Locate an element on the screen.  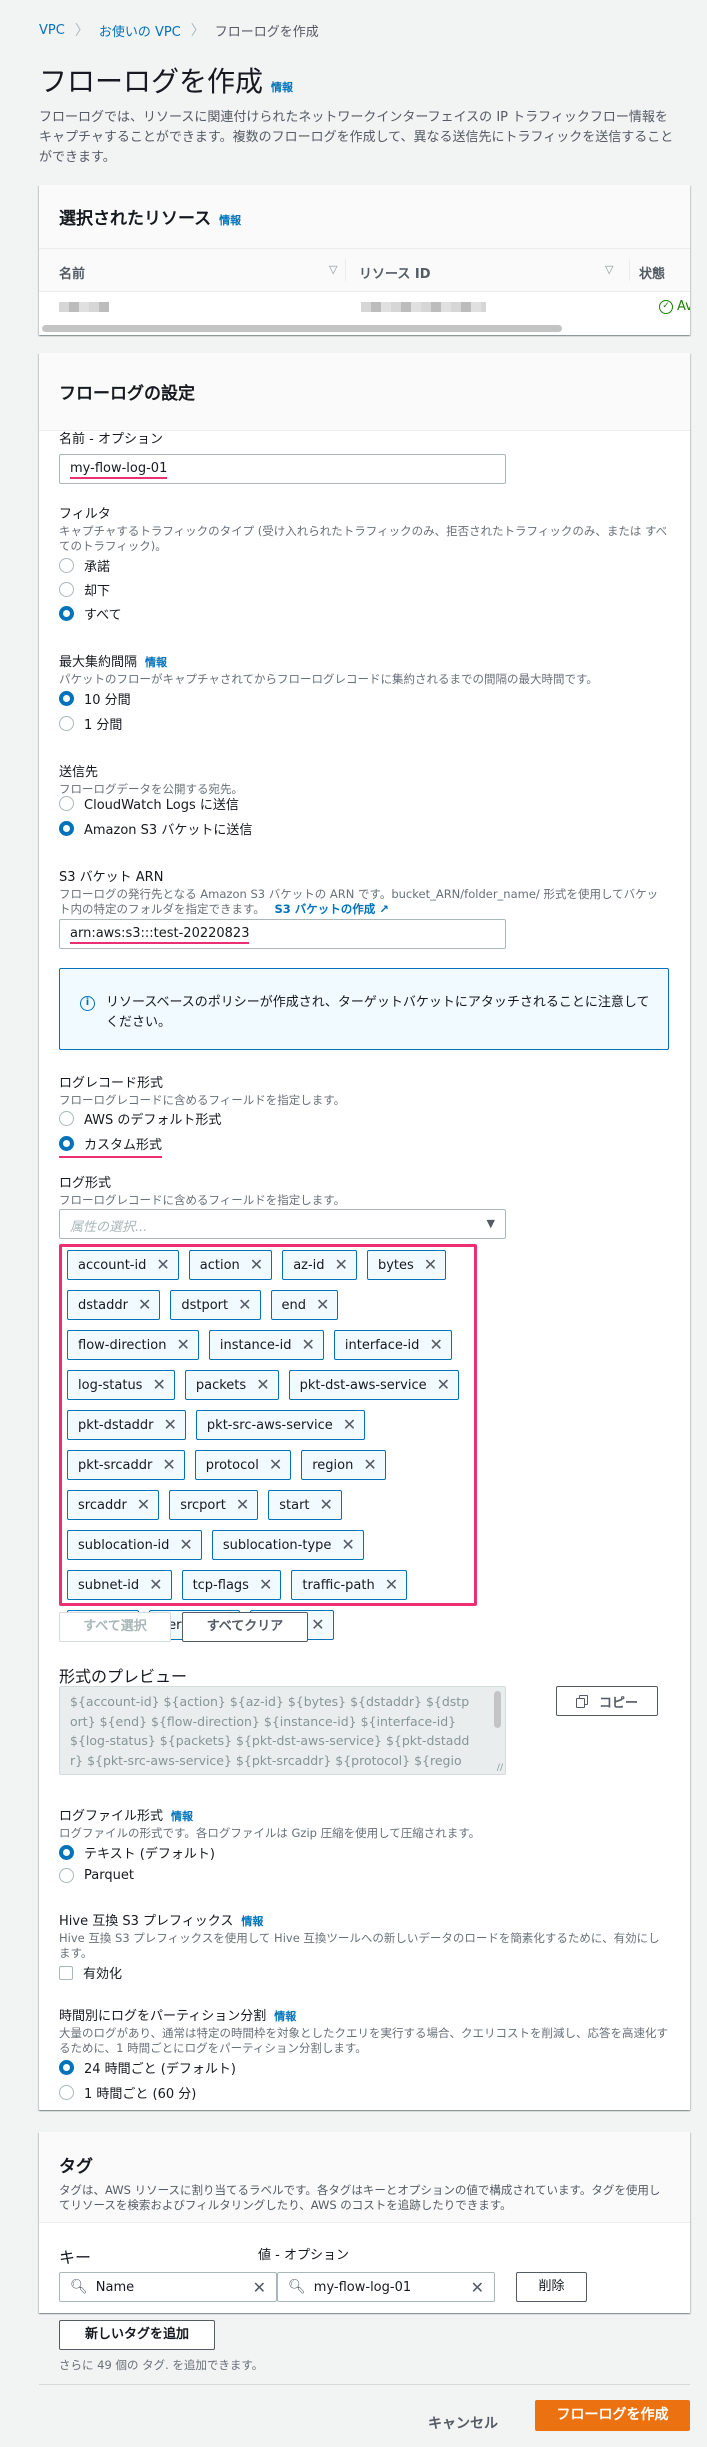
partition-radio-24h: 24 時間ごと (デフォルト) is located at coordinates (147, 2067).